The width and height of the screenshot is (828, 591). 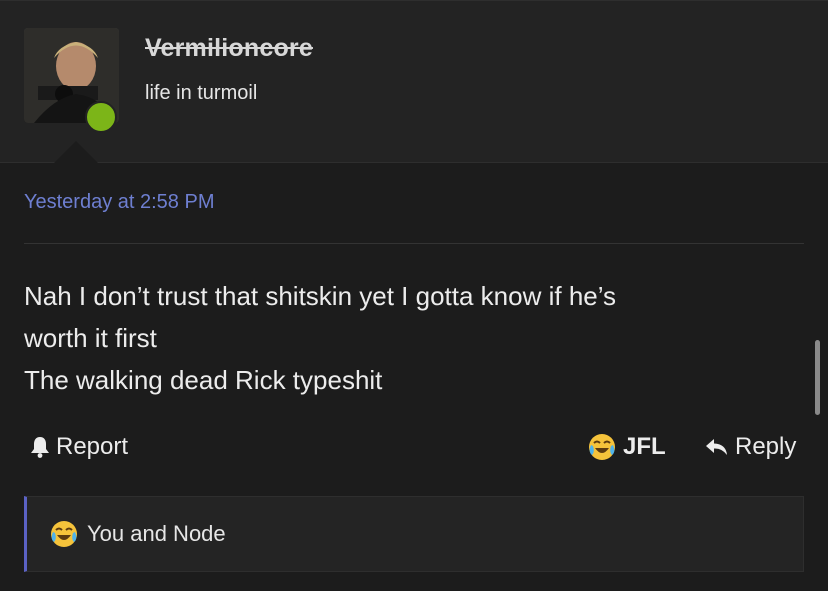 What do you see at coordinates (156, 533) in the screenshot?
I see `reactions-summary-text: You and Node` at bounding box center [156, 533].